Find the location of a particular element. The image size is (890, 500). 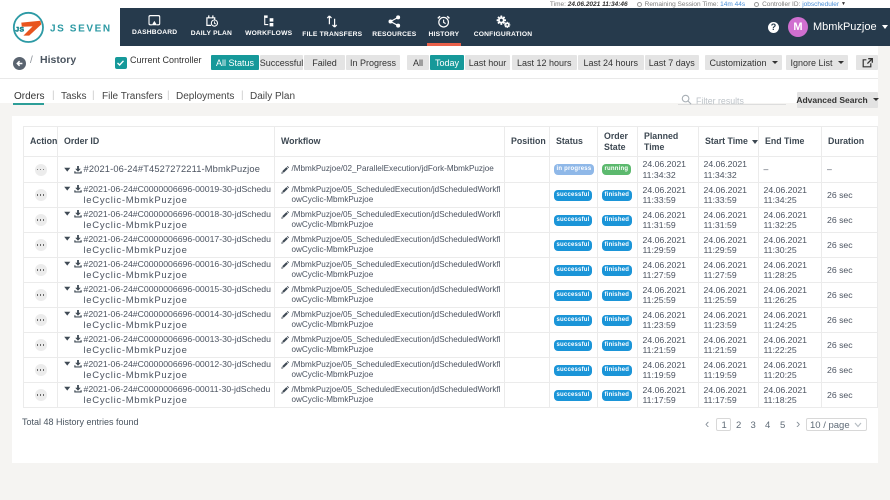

svg-text: JS is located at coordinates (19, 30).